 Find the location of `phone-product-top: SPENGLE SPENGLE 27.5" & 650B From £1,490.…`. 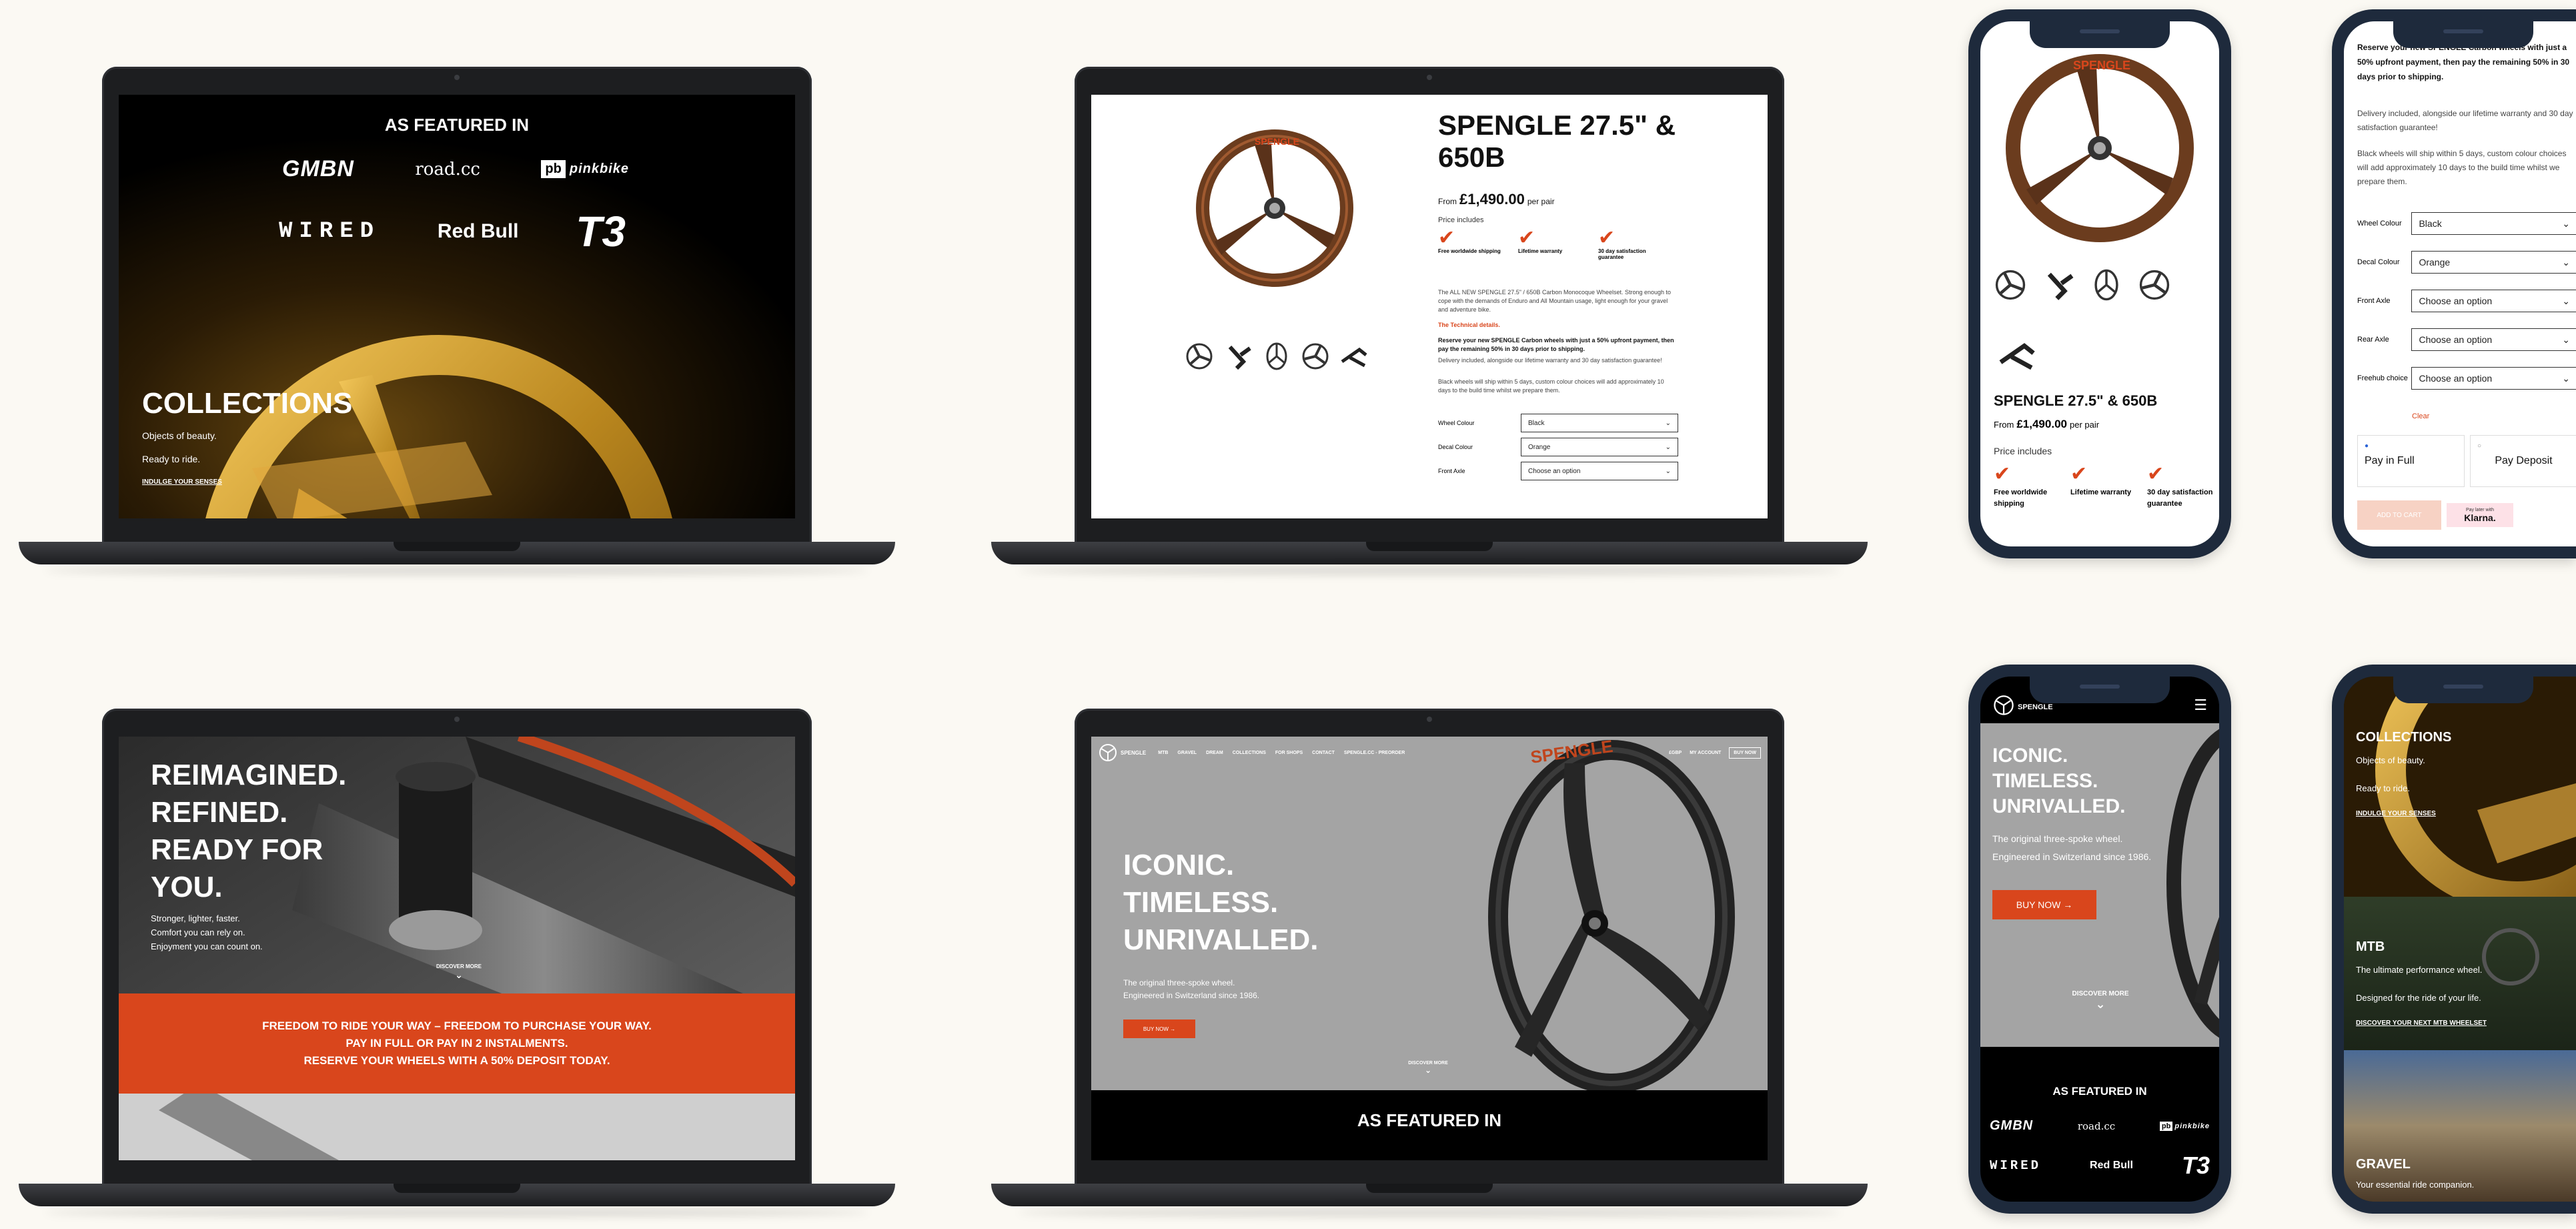

phone-product-top: SPENGLE SPENGLE 27.5" & 650B From £1,490.… is located at coordinates (2099, 283).